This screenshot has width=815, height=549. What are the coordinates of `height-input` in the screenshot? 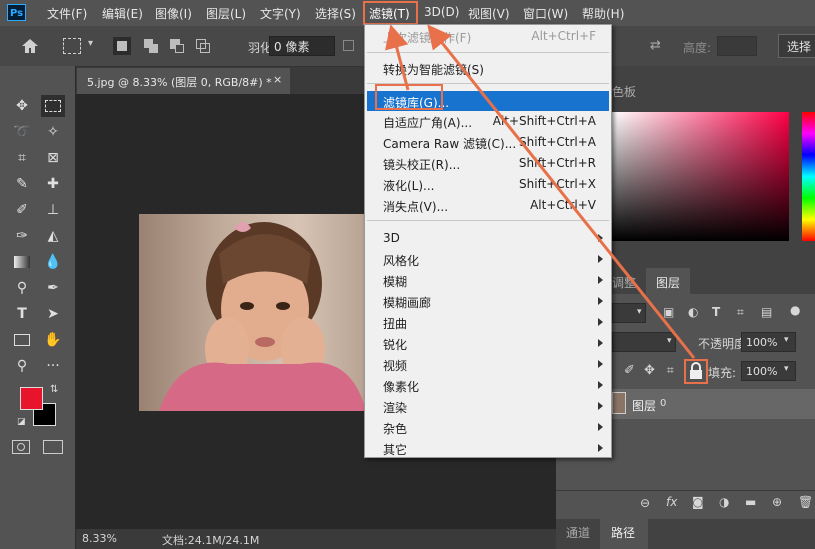 It's located at (737, 46).